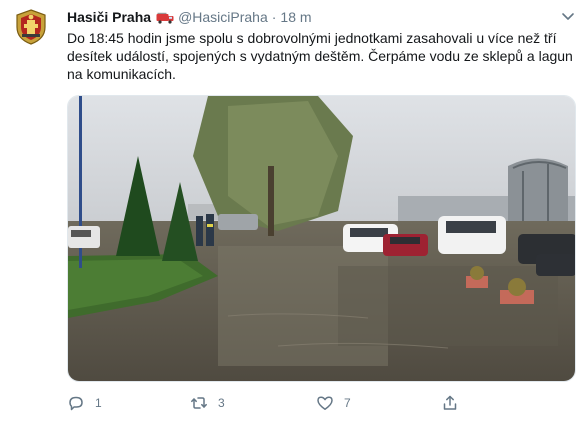 The image size is (585, 431). Describe the element at coordinates (199, 403) in the screenshot. I see `retweet-icon` at that location.